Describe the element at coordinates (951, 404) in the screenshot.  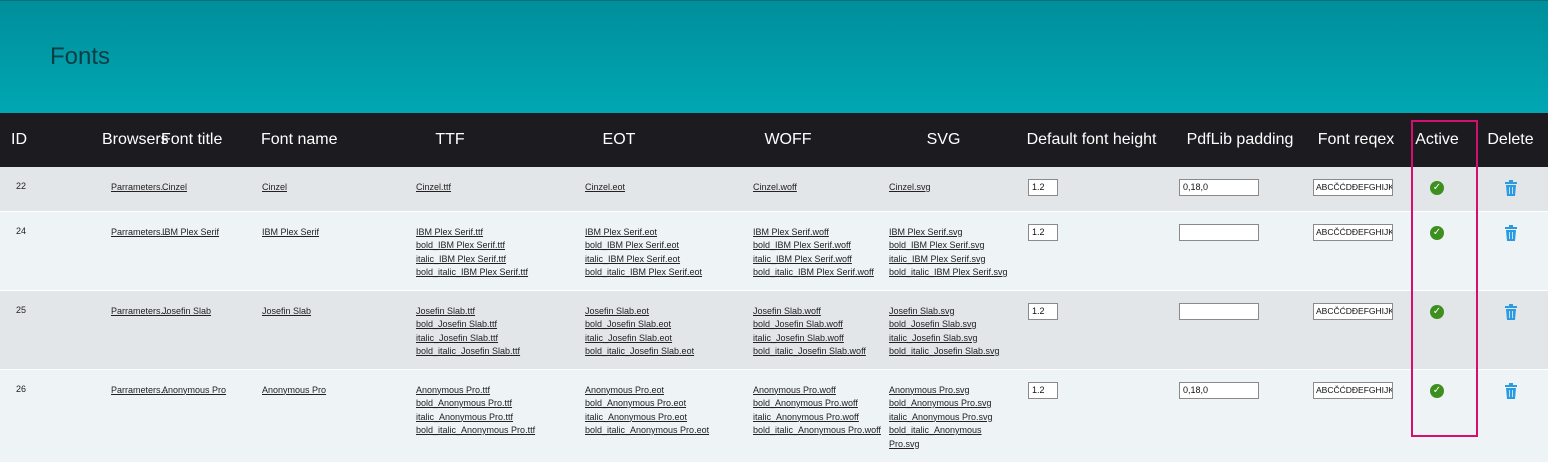
I see `svg-file-link: bold_Anonymous Pro.svg` at that location.